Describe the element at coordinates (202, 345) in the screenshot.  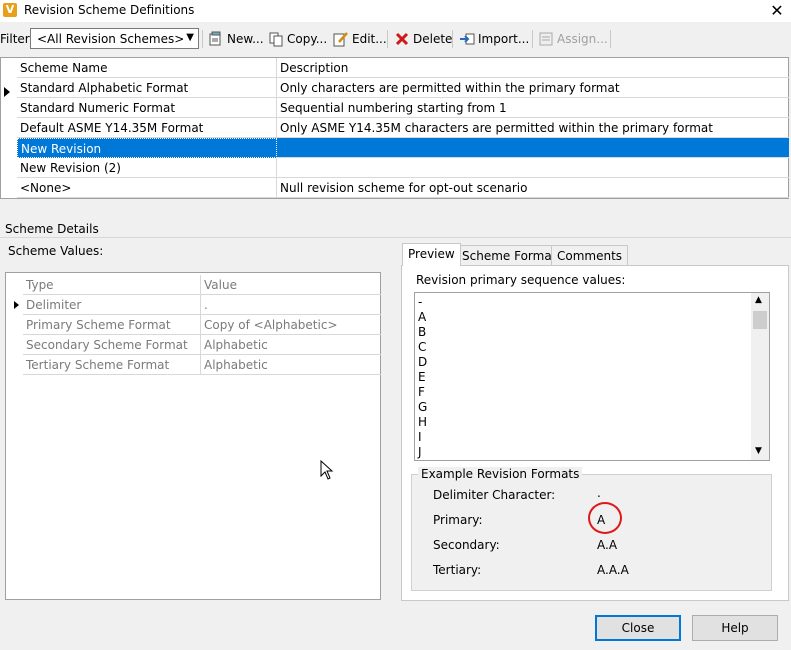
I see `table-row: Secondary Scheme Format Alphabetic` at that location.